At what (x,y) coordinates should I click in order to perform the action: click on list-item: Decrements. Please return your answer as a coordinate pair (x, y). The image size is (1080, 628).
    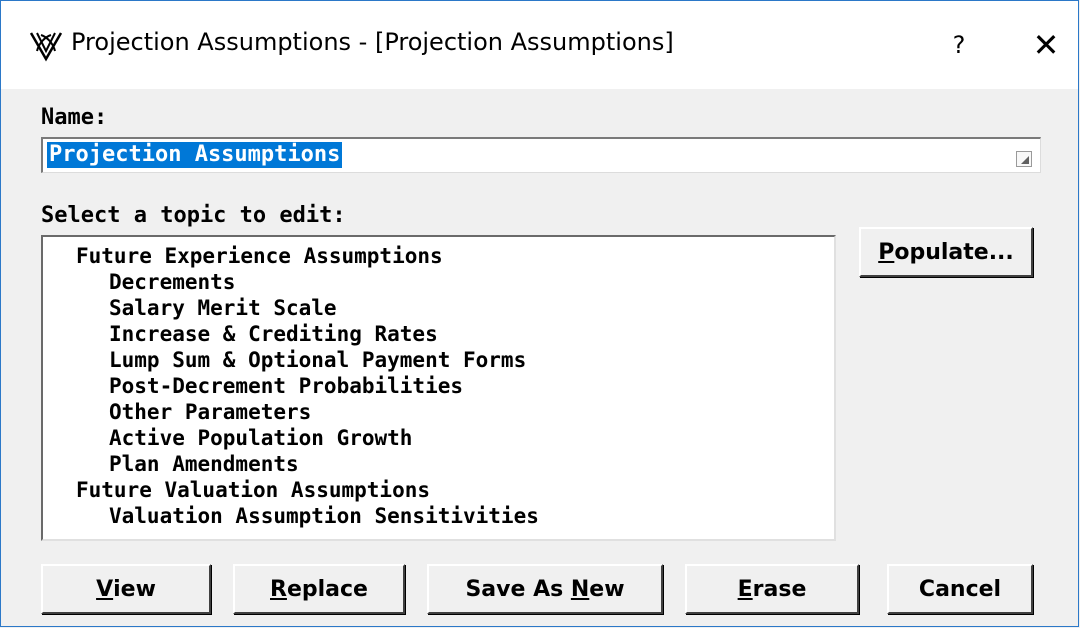
    Looking at the image, I should click on (172, 282).